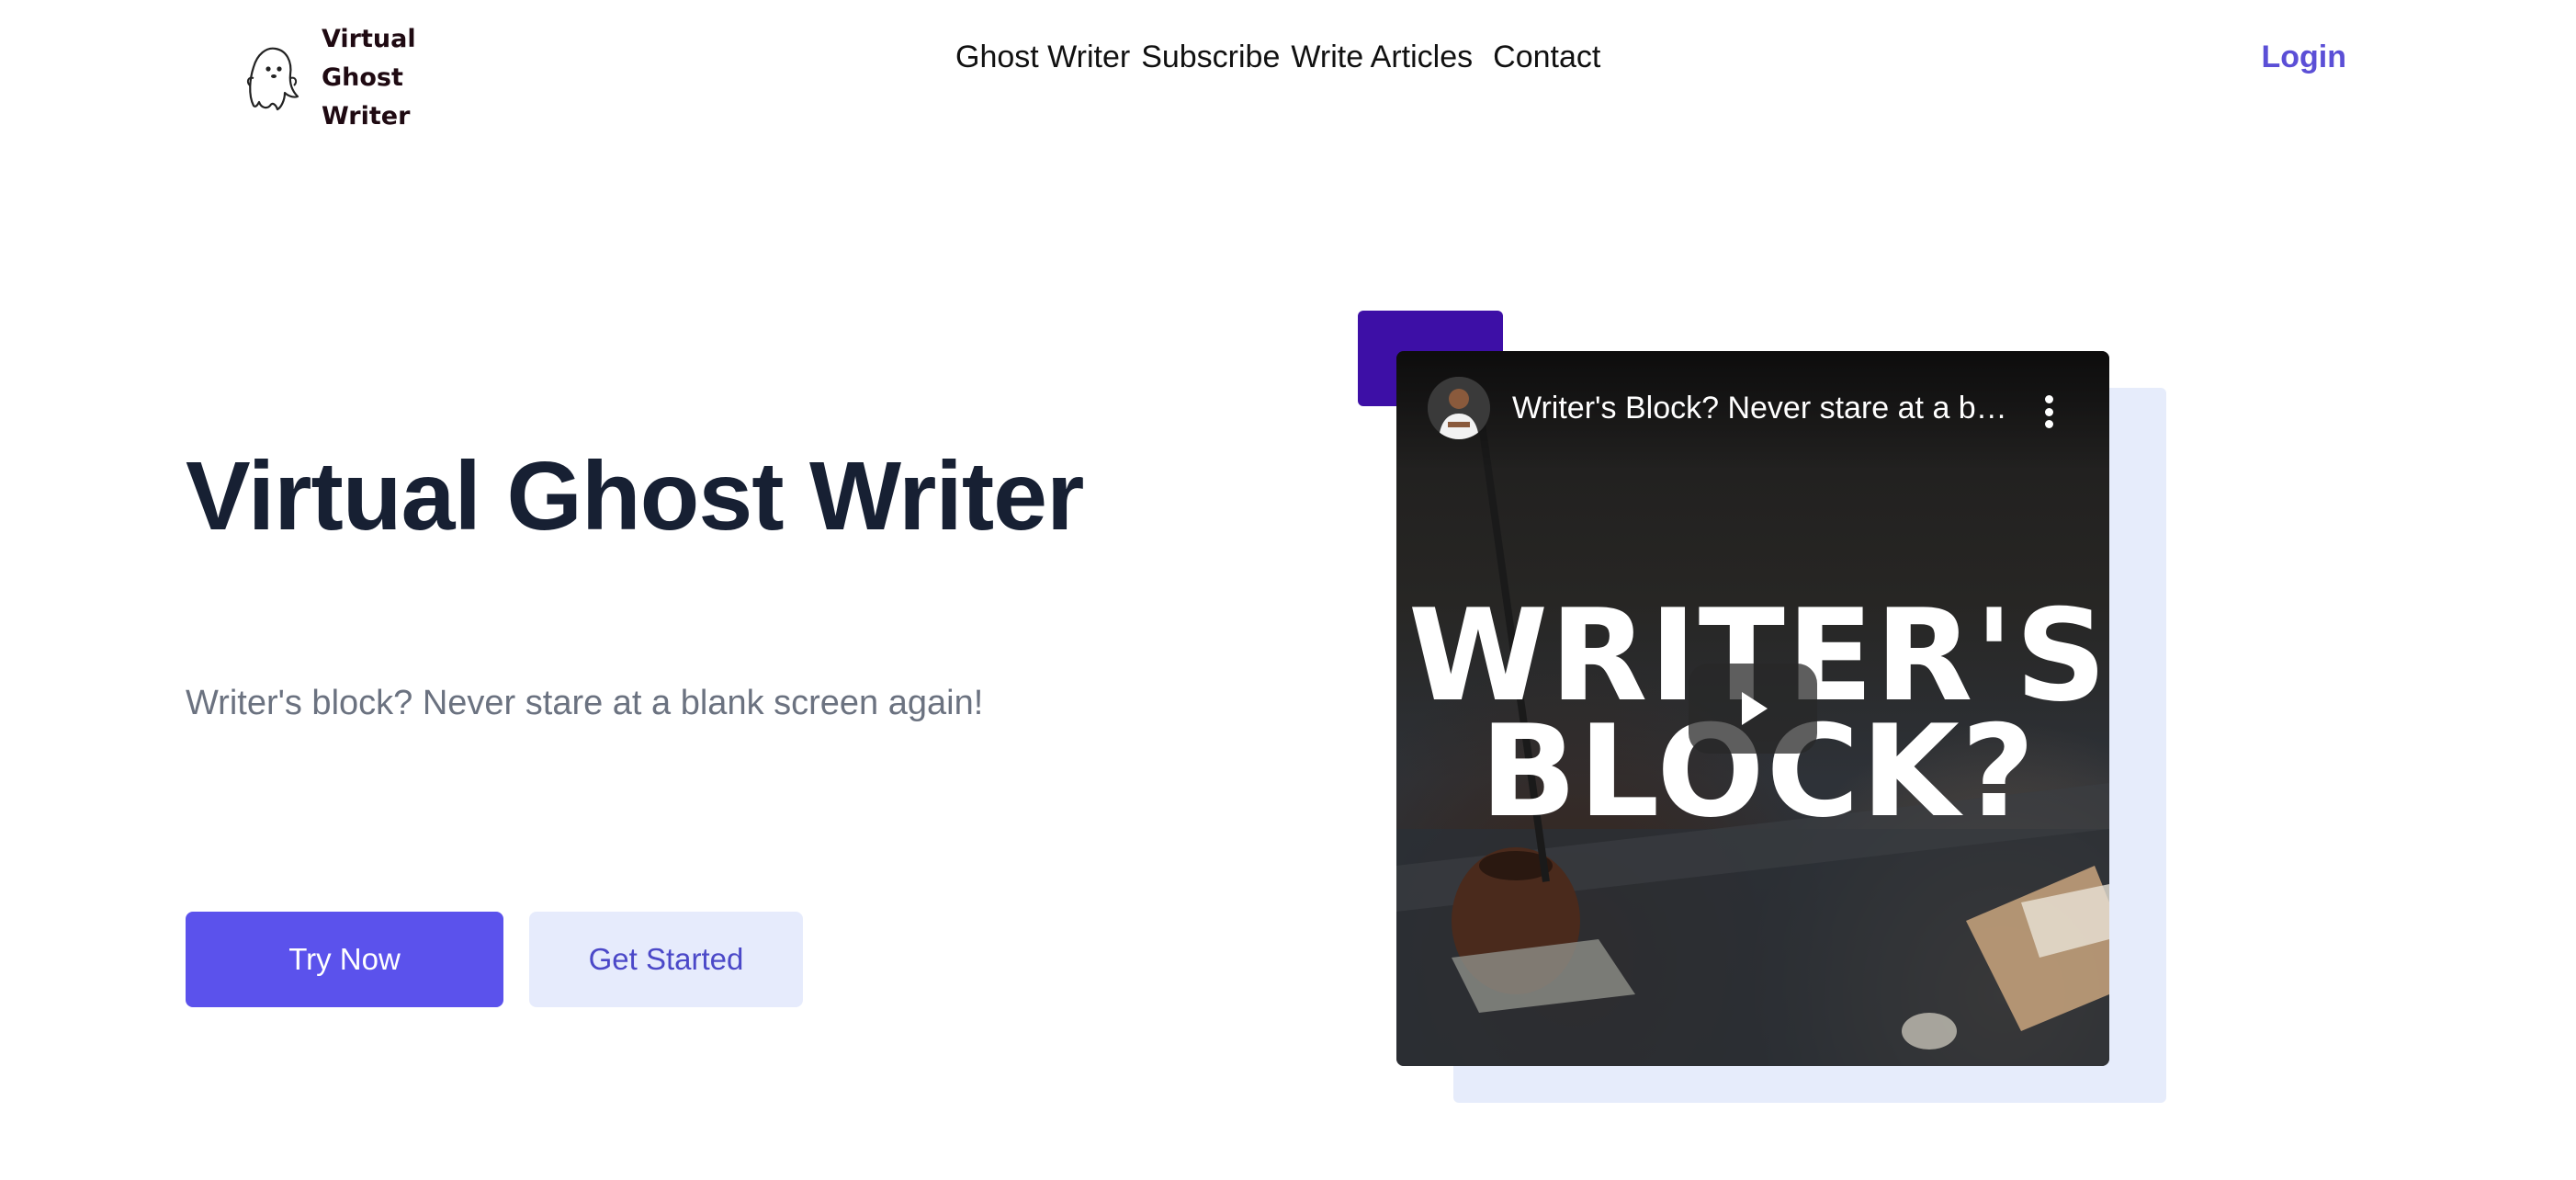 The height and width of the screenshot is (1180, 2576). What do you see at coordinates (344, 959) in the screenshot?
I see `try-now-button: Try Now` at bounding box center [344, 959].